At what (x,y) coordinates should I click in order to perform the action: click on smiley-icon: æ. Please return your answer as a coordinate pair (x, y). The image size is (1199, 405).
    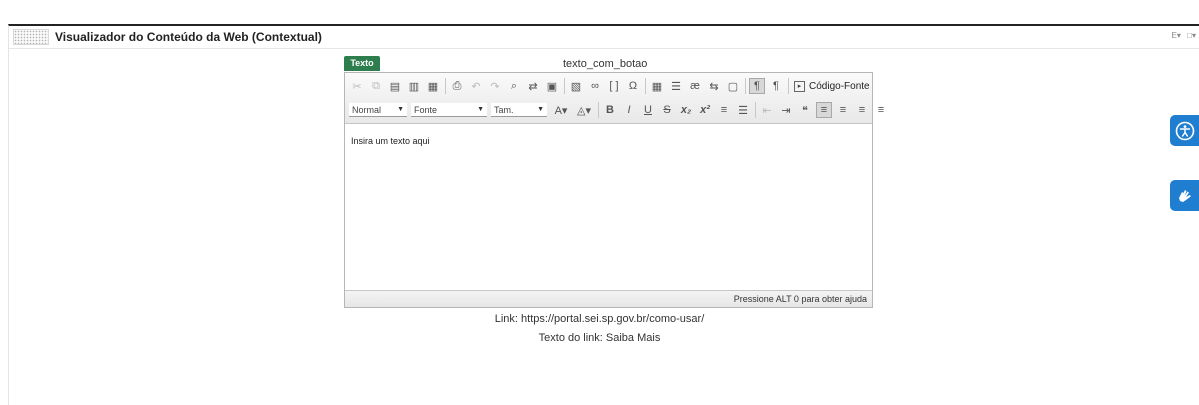
    Looking at the image, I should click on (695, 86).